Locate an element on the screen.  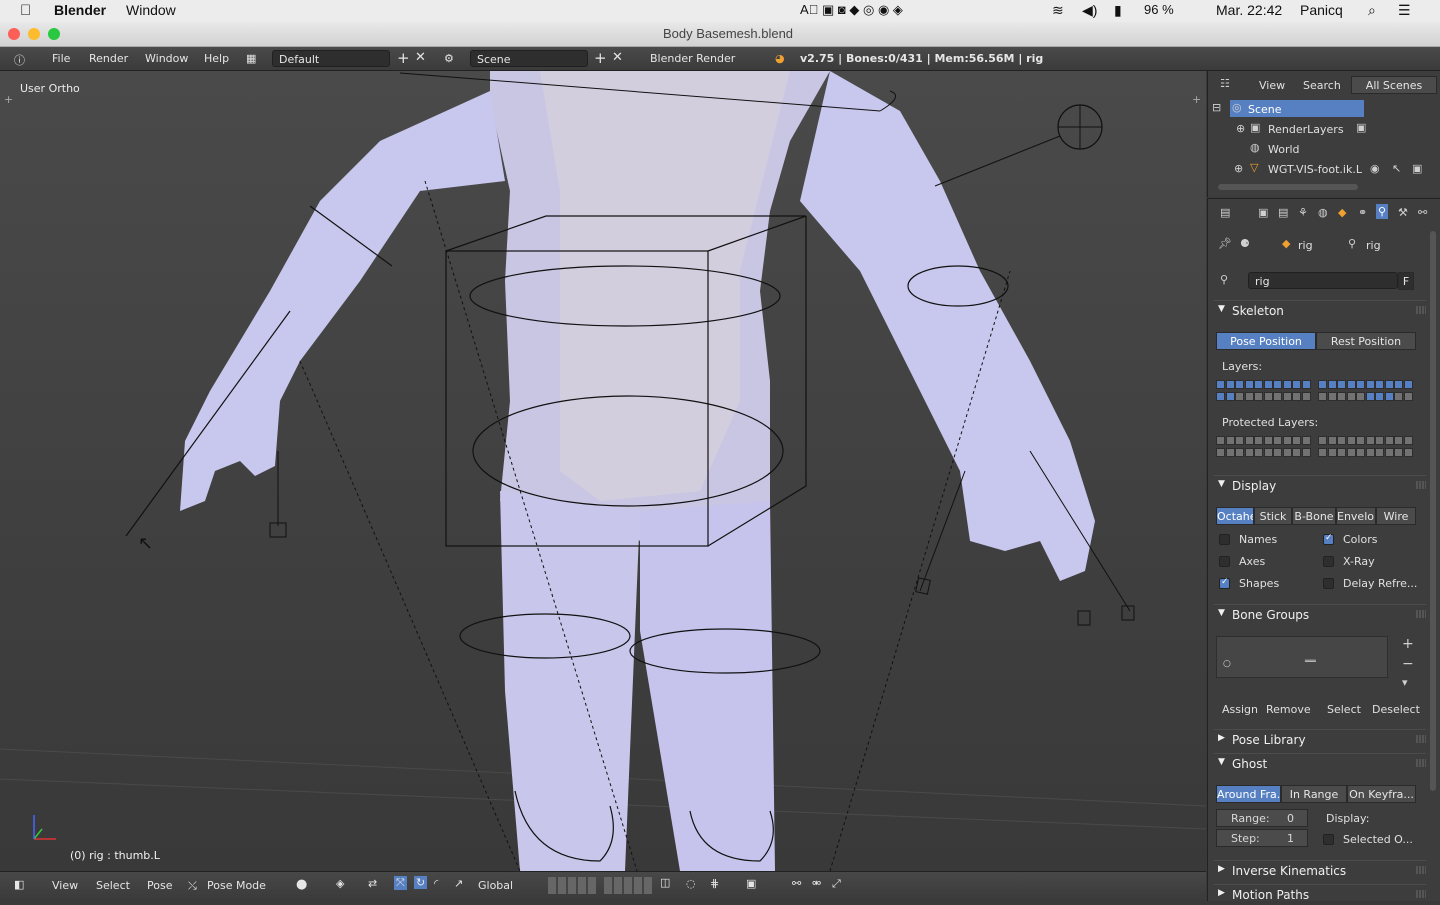
scene-tab-icon: ⚘ is located at coordinates (1303, 212).